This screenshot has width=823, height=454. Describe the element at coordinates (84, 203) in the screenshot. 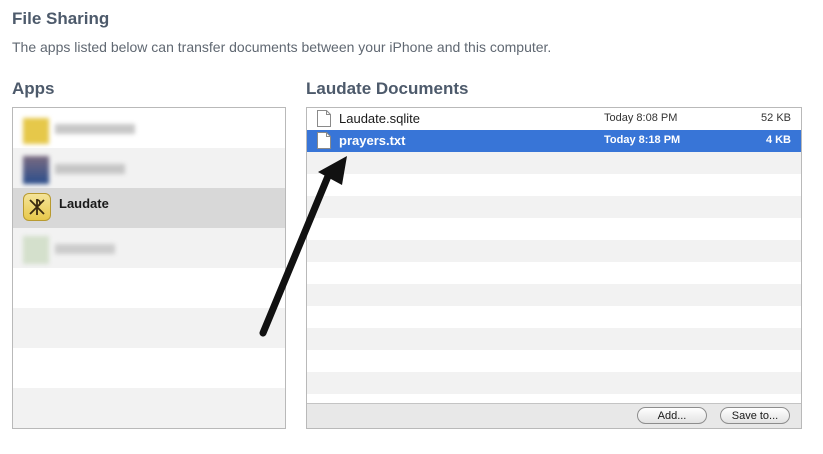

I see `app-label-laudate: Laudate` at that location.